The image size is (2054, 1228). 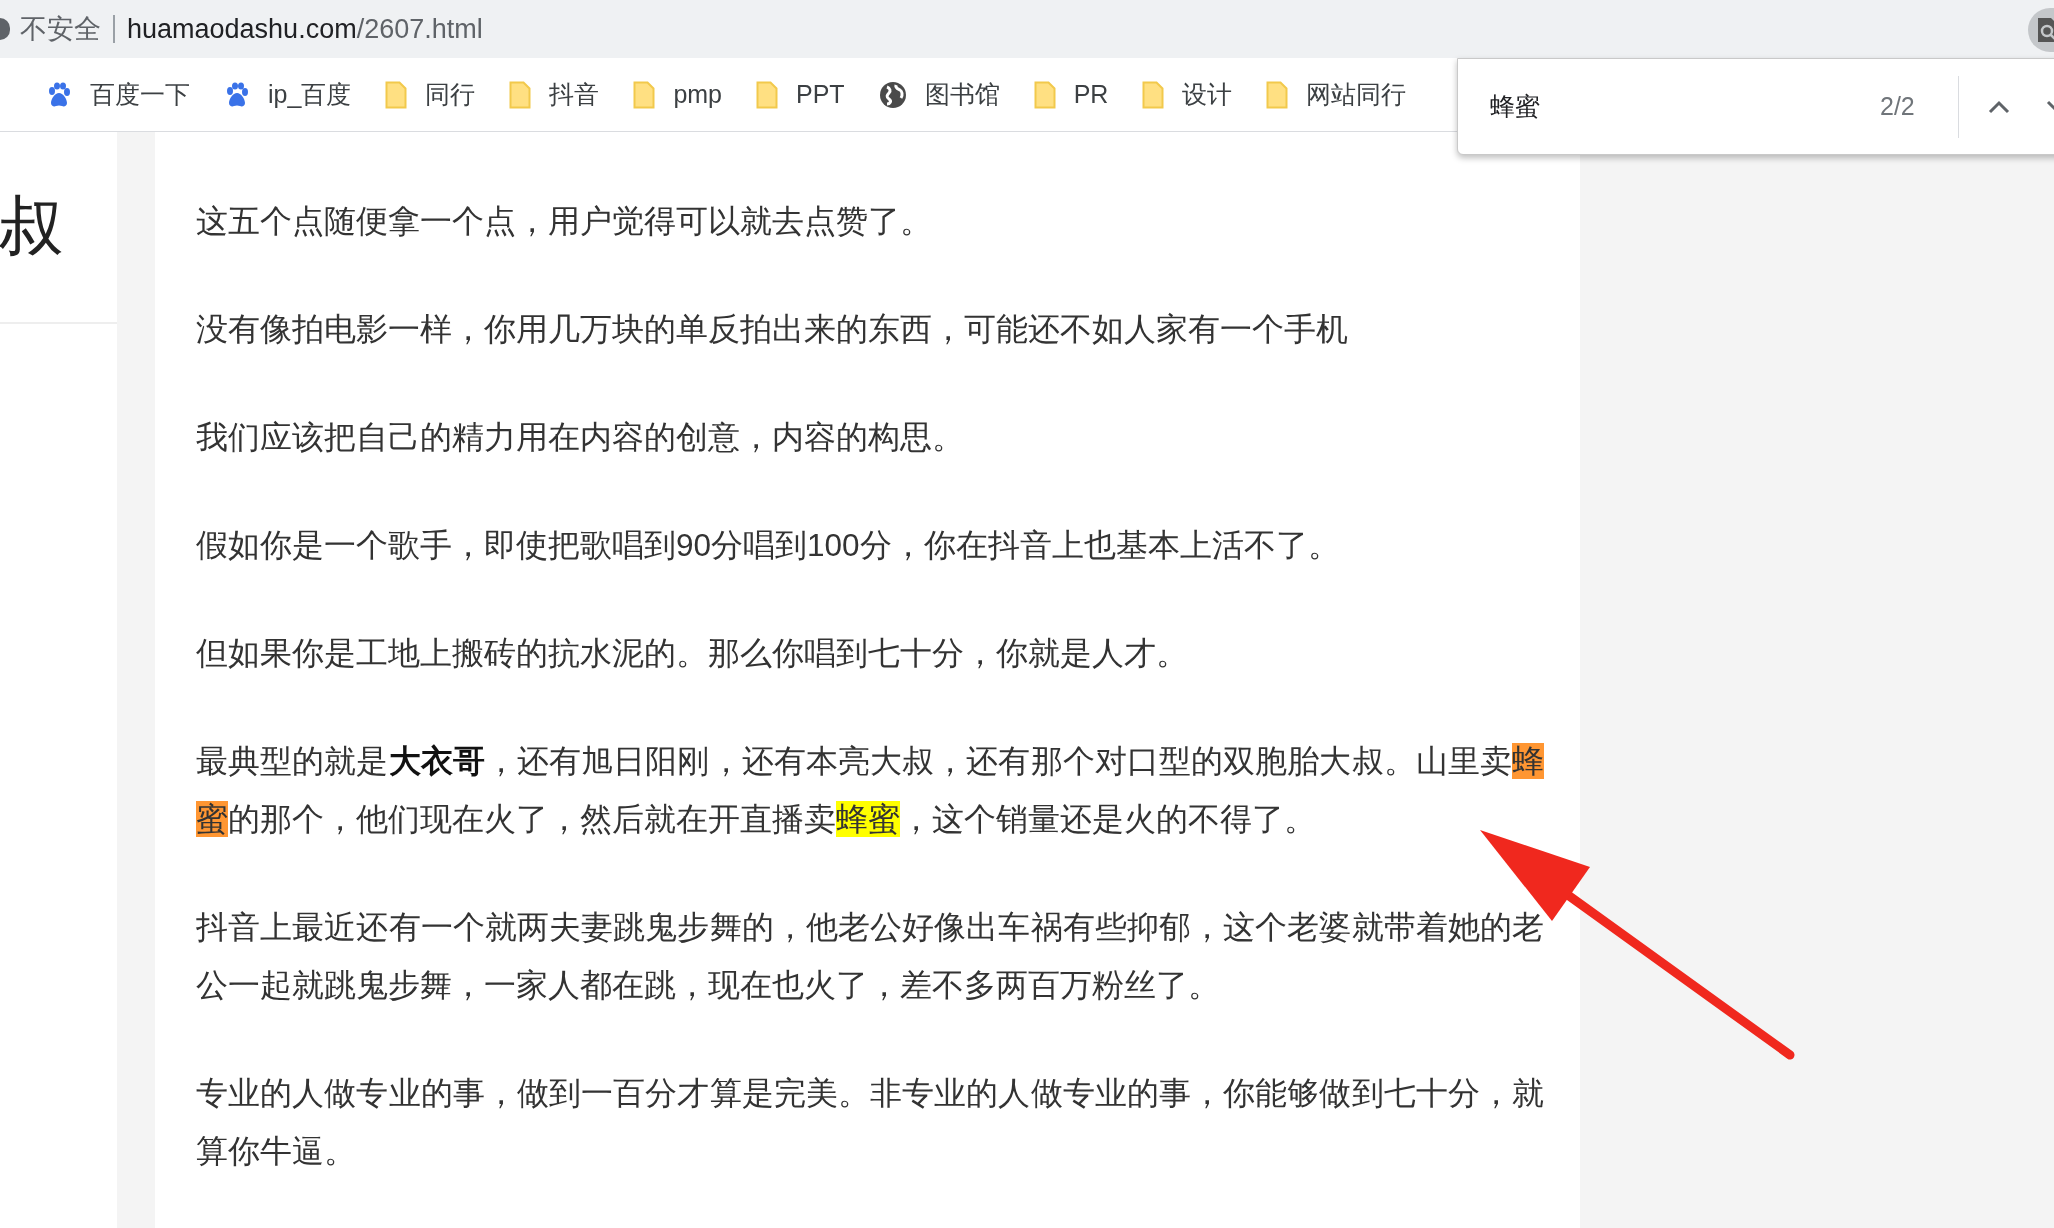 I want to click on paragraph: 抖音上最近还有一个就两夫妻跳鬼步舞的，他老公好像出车祸有些抑郁，这个老婆就带着她的老公一起就跳鬼步舞，一家人都在跳，现在也火了，差不多两百万粉丝了。, so click(x=870, y=956).